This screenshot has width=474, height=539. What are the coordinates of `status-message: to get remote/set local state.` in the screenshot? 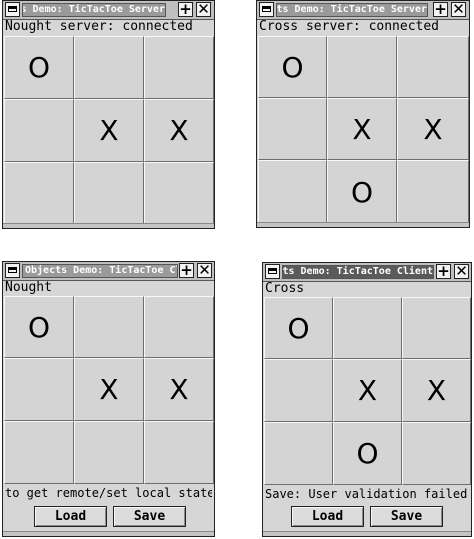 It's located at (108, 493).